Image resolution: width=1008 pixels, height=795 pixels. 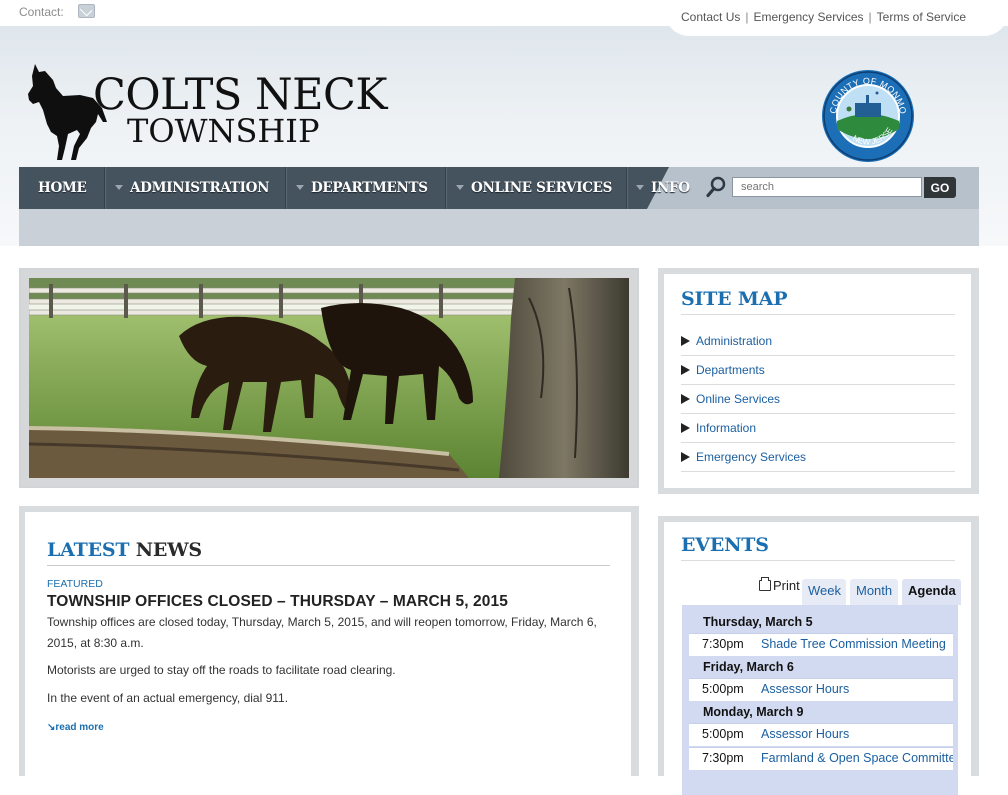 I want to click on sitemap-item-emergency-services: Emergency Services, so click(x=743, y=459).